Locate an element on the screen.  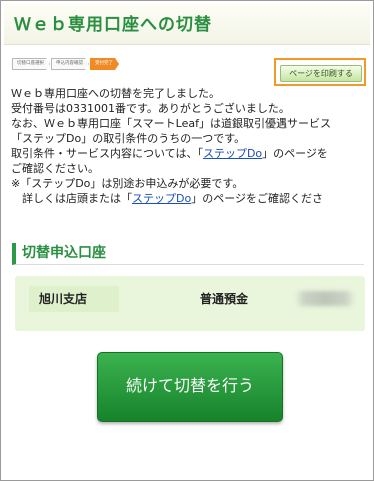
print-button-highlight: ページを印刷する is located at coordinates (320, 72).